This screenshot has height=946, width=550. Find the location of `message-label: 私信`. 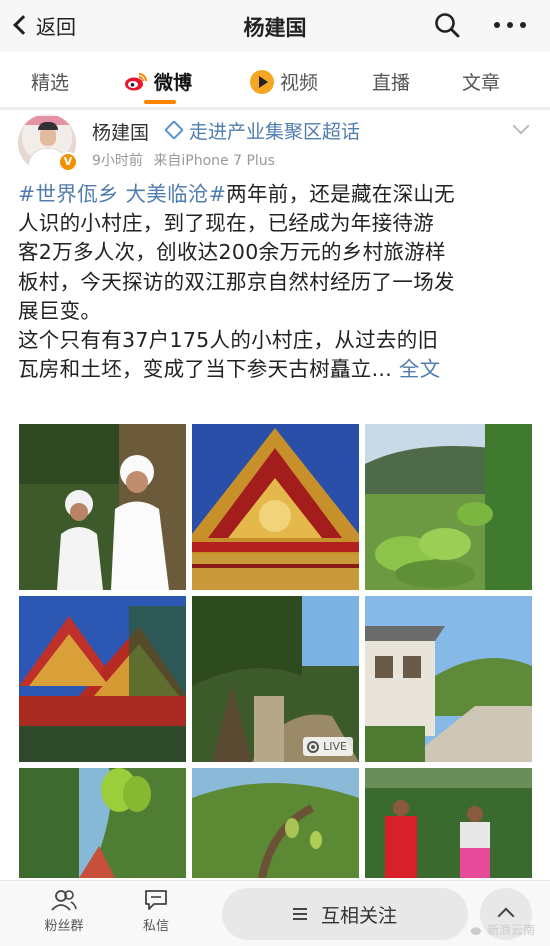

message-label: 私信 is located at coordinates (155, 926).